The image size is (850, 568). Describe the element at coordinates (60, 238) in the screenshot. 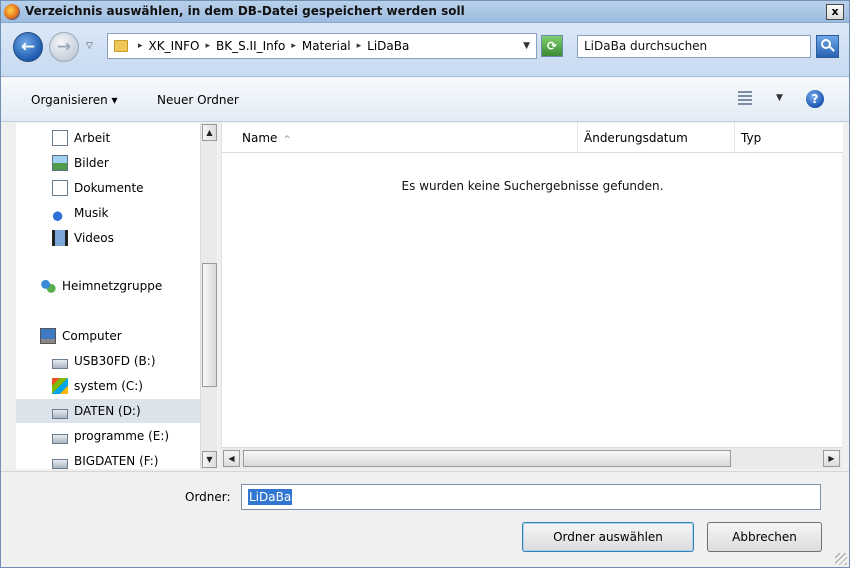

I see `video-icon` at that location.